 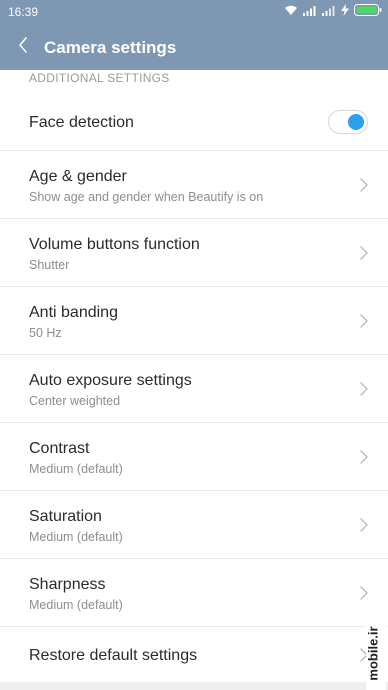 What do you see at coordinates (113, 655) in the screenshot?
I see `setting-title: Restore default settings` at bounding box center [113, 655].